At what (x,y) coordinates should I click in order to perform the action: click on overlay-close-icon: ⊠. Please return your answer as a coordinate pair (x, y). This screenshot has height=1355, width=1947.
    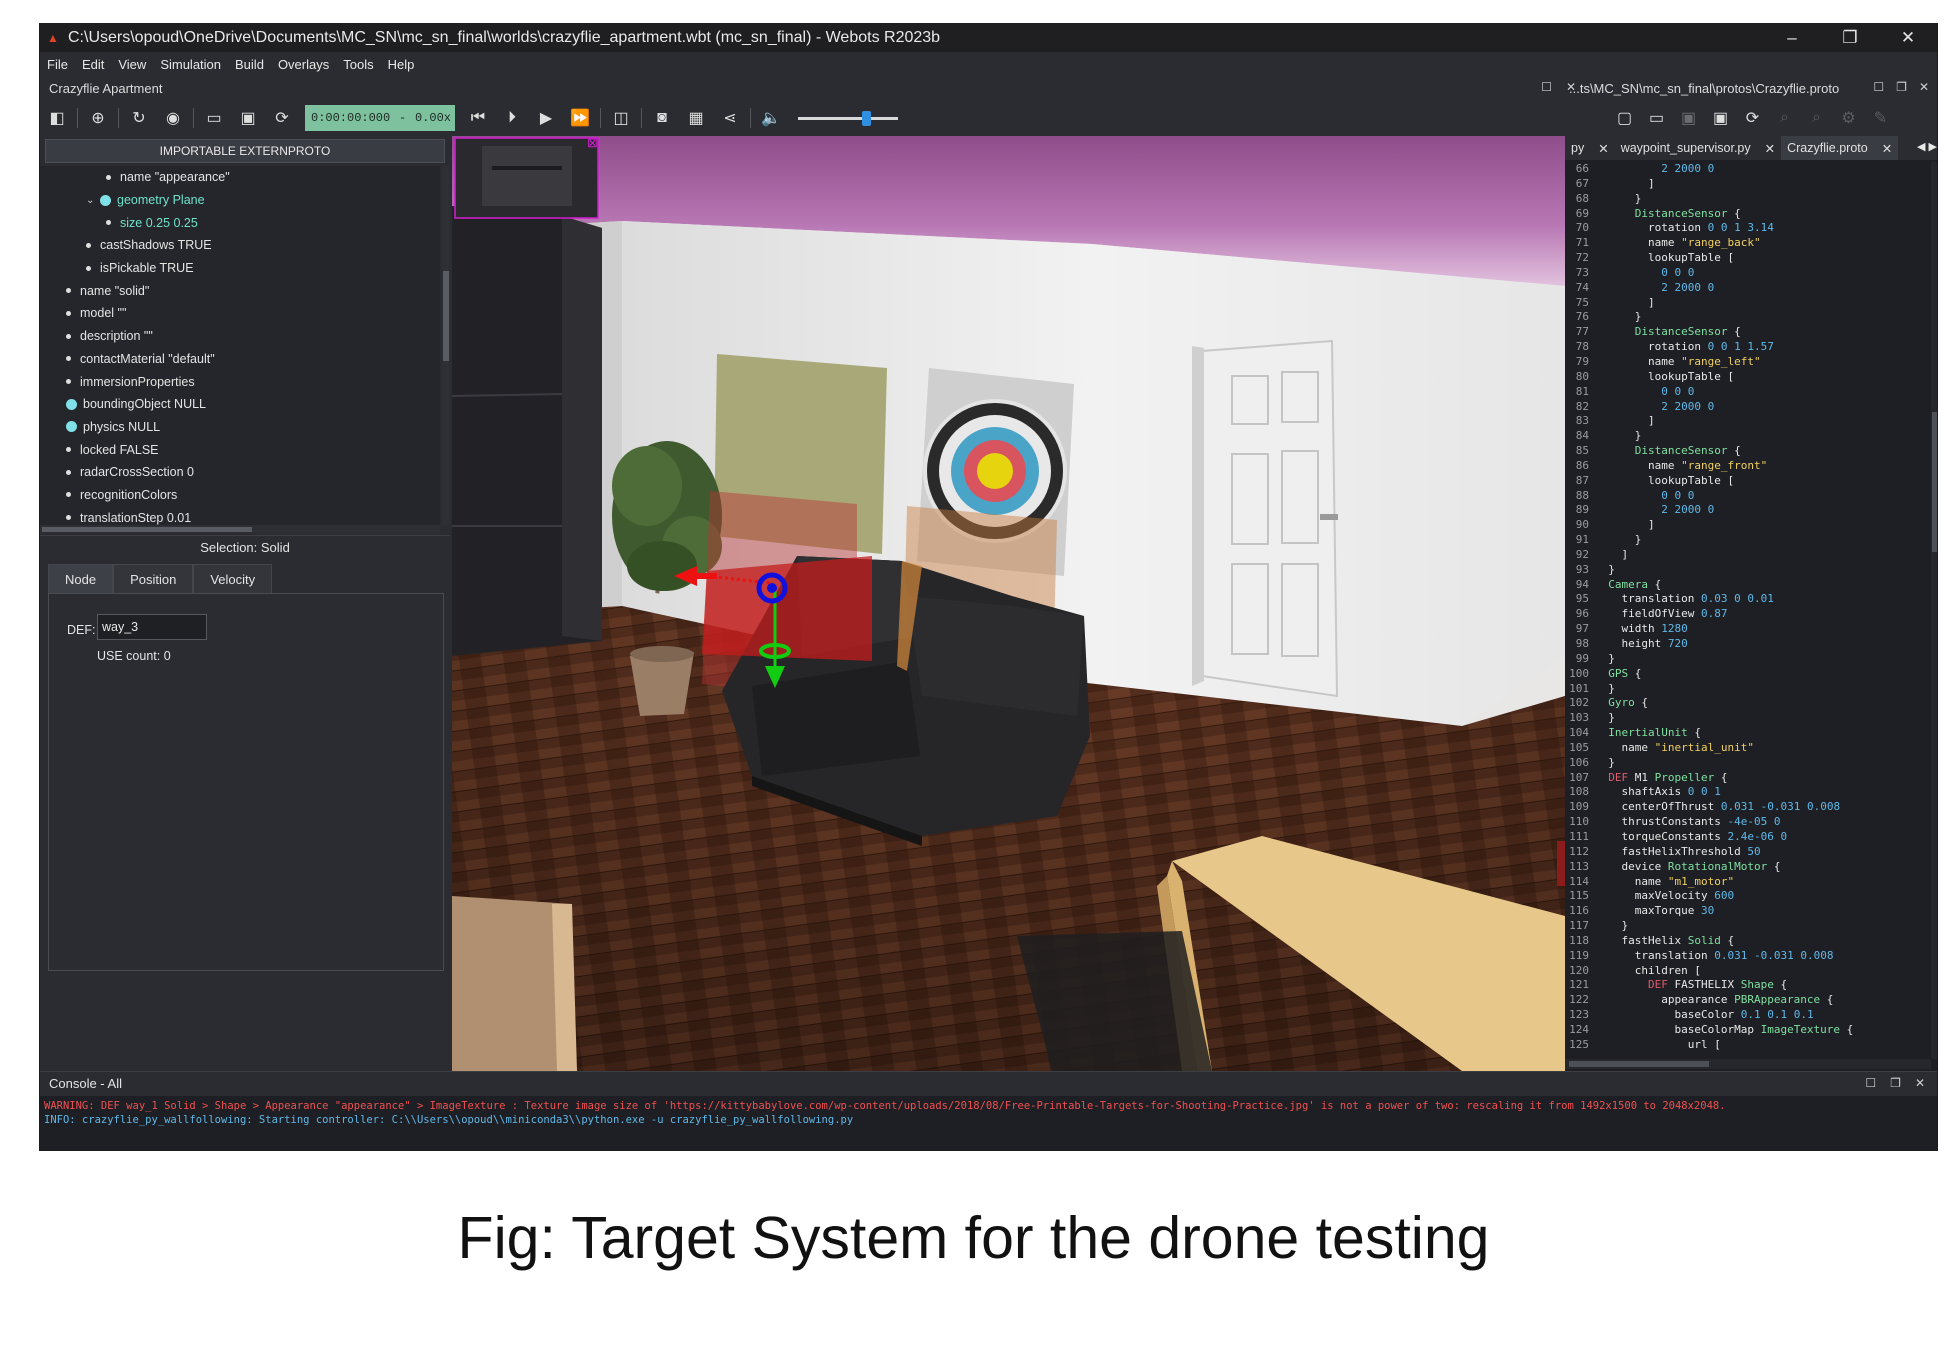
    Looking at the image, I should click on (592, 143).